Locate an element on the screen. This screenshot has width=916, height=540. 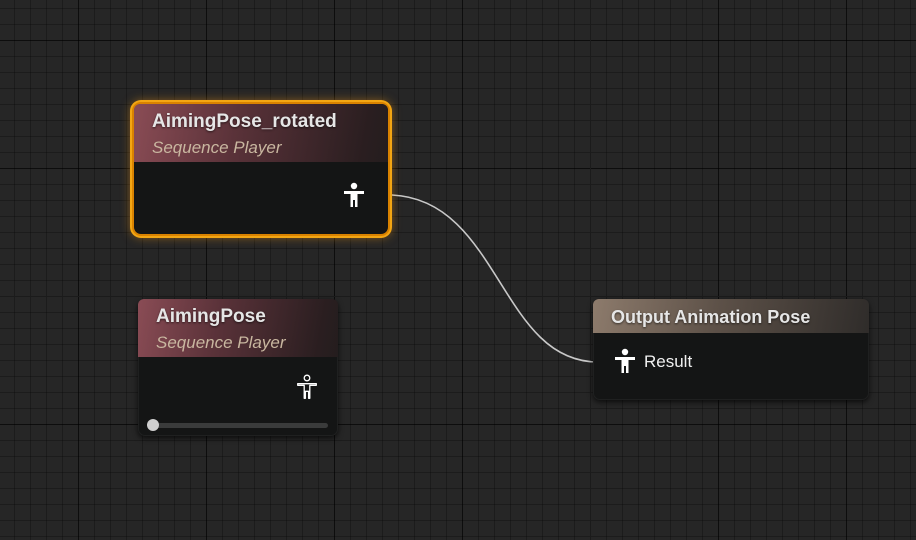
node-header: AimingPose Sequence Player is located at coordinates (238, 328).